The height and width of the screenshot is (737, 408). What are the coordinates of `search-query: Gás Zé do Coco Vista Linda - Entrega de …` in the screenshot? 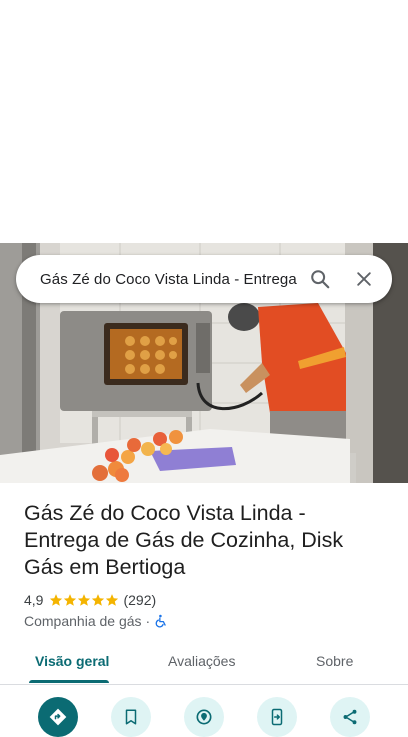 It's located at (169, 279).